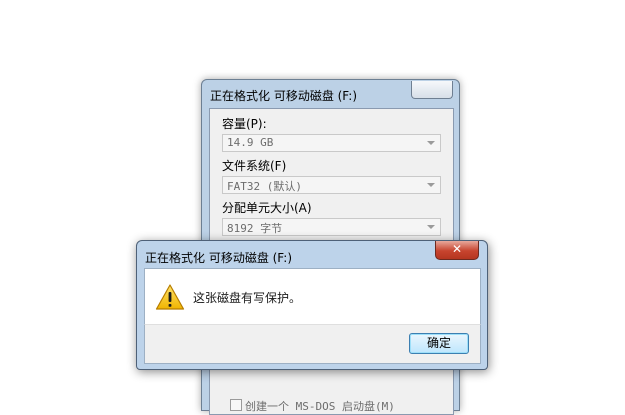 The height and width of the screenshot is (415, 625). Describe the element at coordinates (331, 227) in the screenshot. I see `allocation-select: 8192 字节` at that location.